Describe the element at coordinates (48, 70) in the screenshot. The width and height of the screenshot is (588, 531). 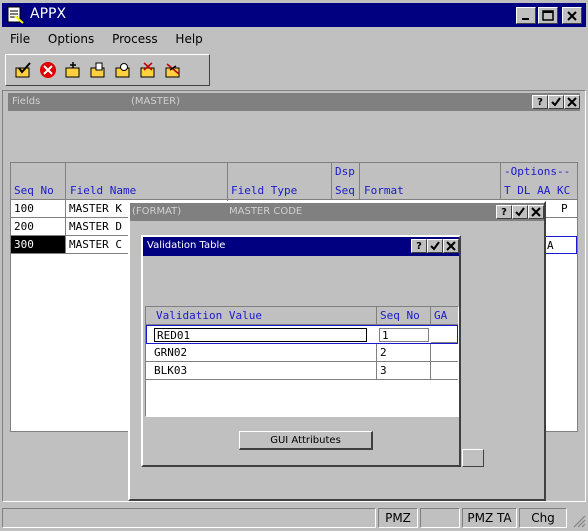
I see `cancel-icon` at that location.